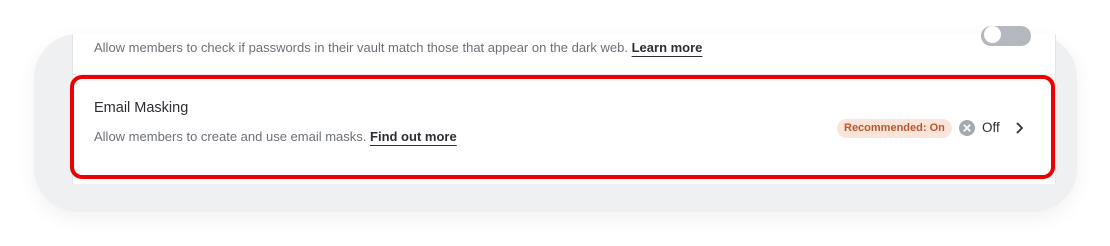  I want to click on learn-more-link: Learn more, so click(667, 47).